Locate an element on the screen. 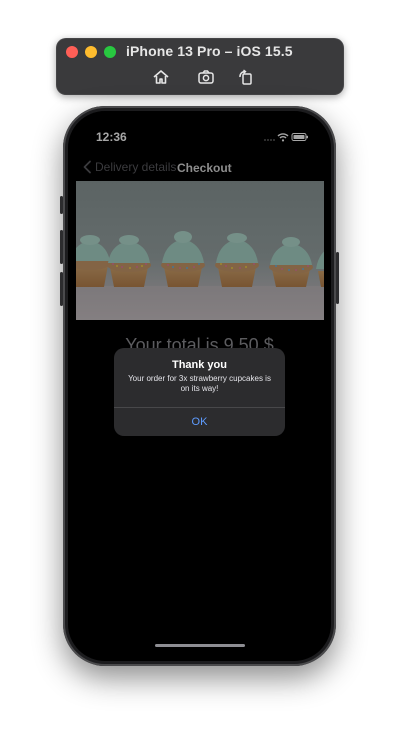 This screenshot has width=400, height=743. close-window-button is located at coordinates (72, 52).